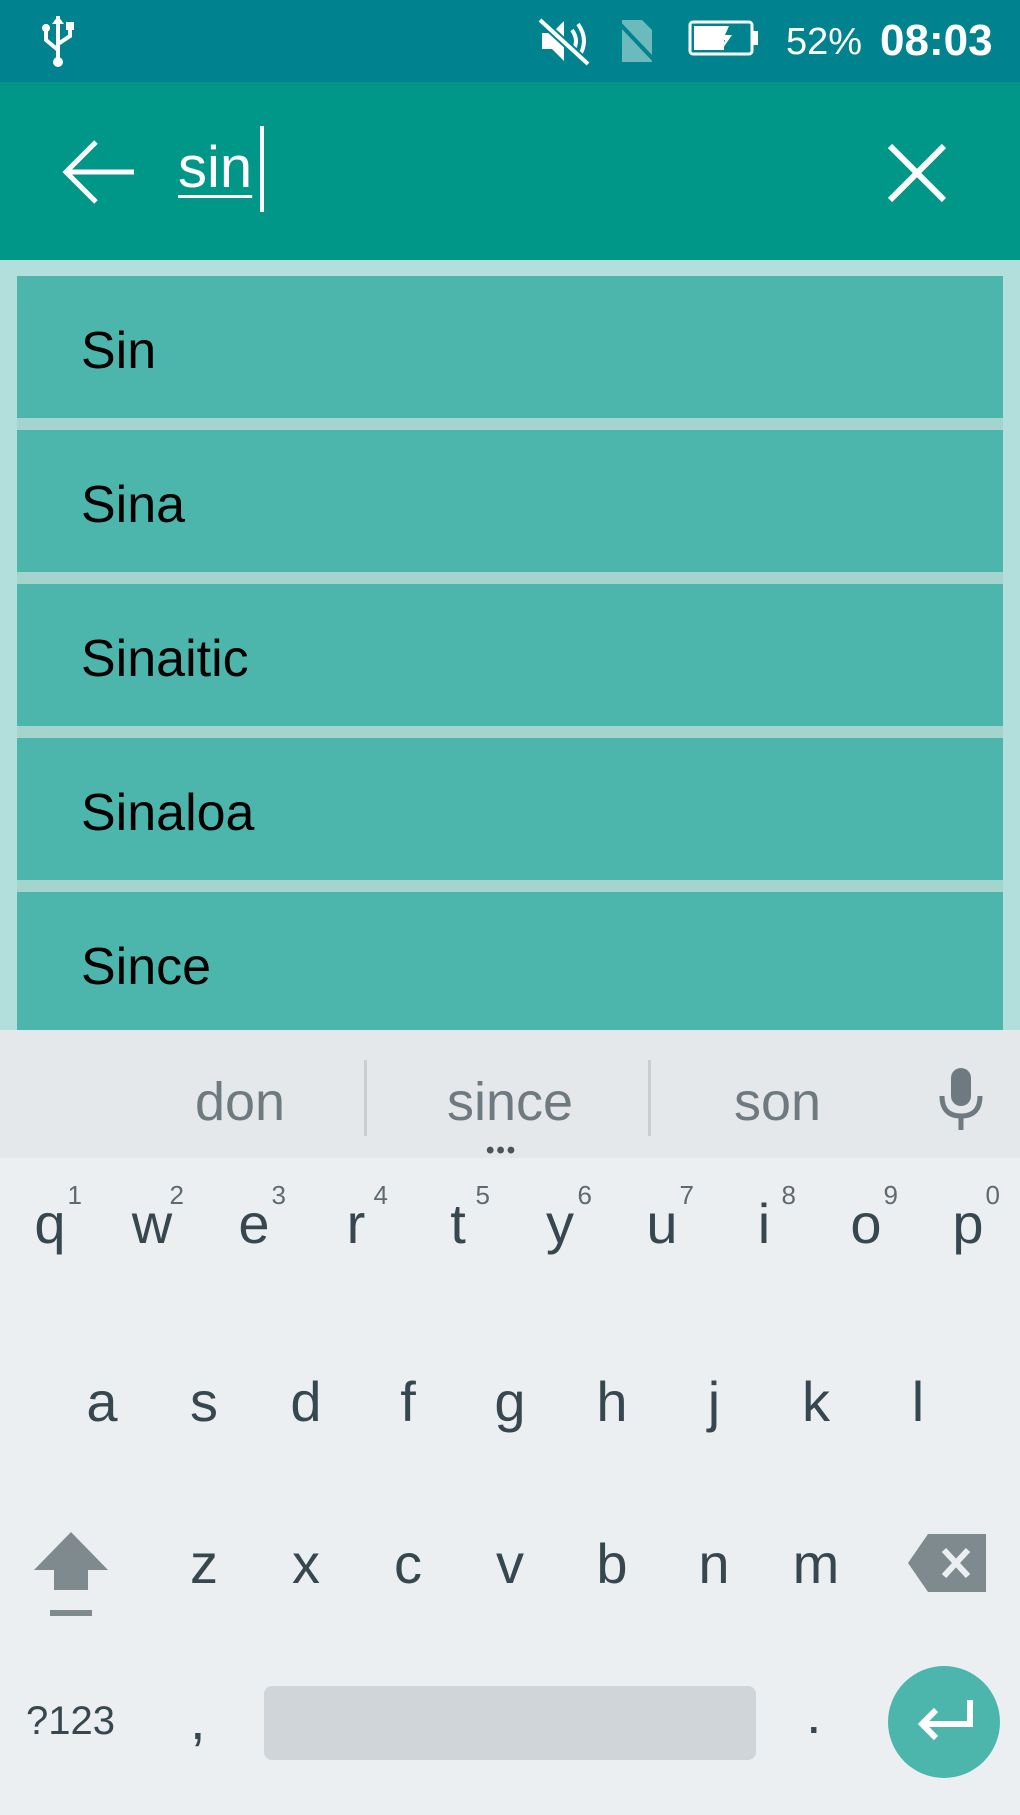 The height and width of the screenshot is (1815, 1020). I want to click on key-q: 1q, so click(50, 1255).